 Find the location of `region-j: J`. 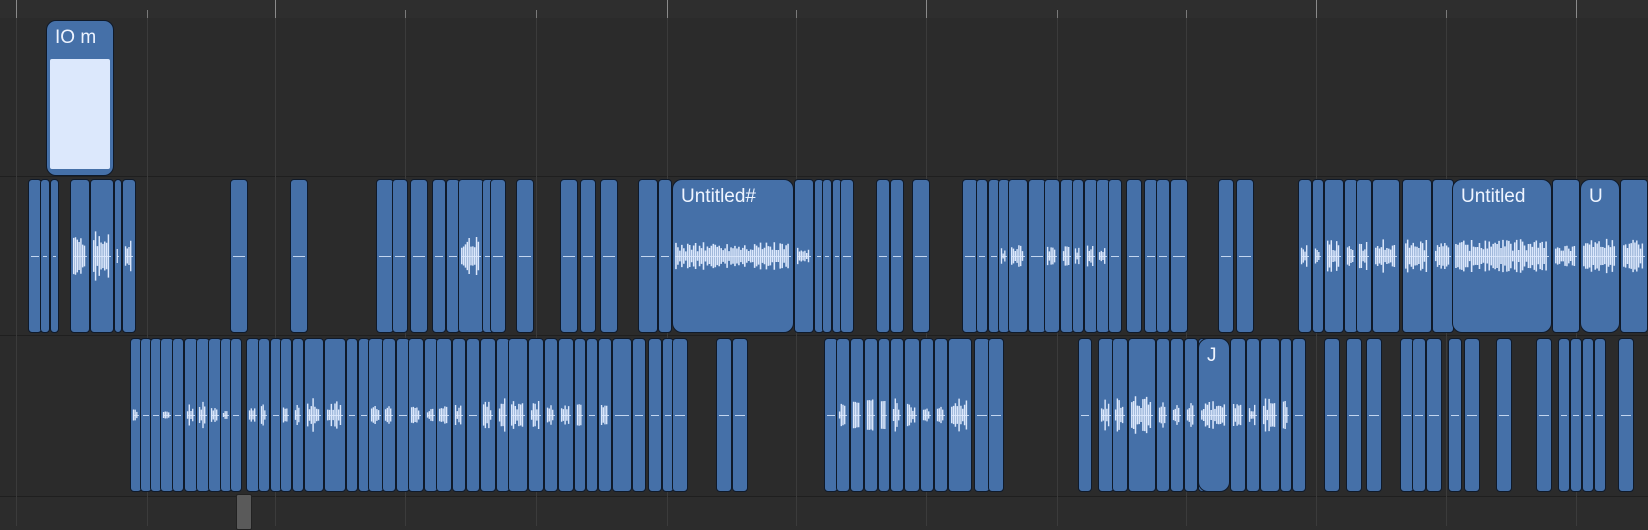

region-j: J is located at coordinates (1214, 415).